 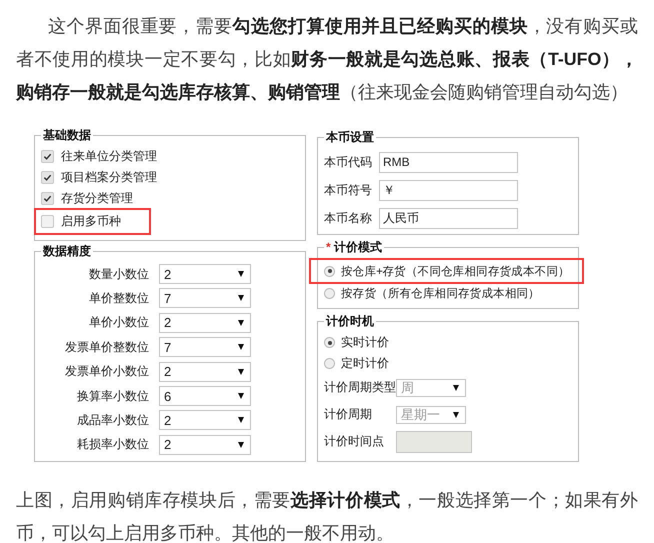 What do you see at coordinates (448, 162) in the screenshot?
I see `input-field: RMB` at bounding box center [448, 162].